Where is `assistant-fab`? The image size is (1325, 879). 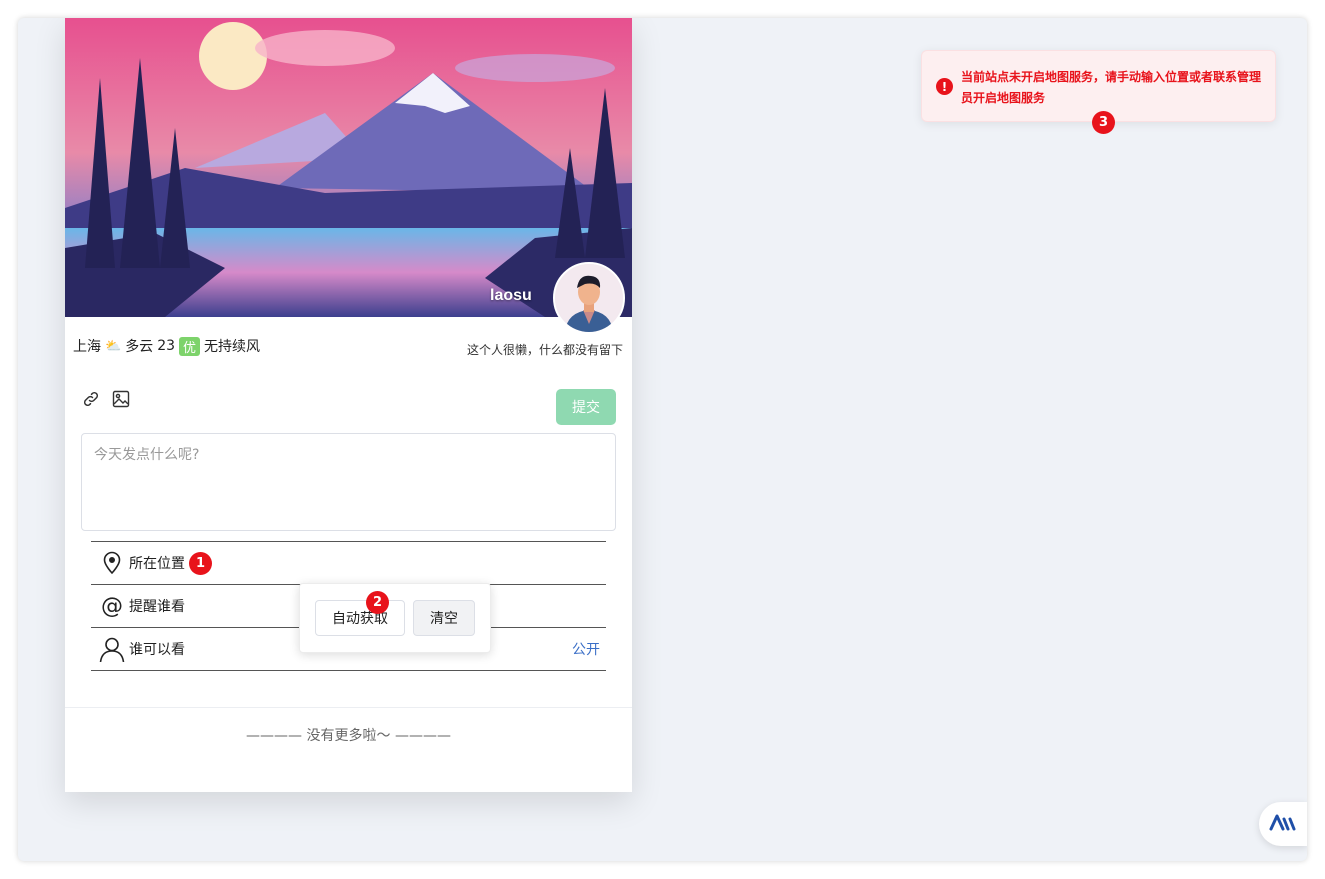
assistant-fab is located at coordinates (1283, 824).